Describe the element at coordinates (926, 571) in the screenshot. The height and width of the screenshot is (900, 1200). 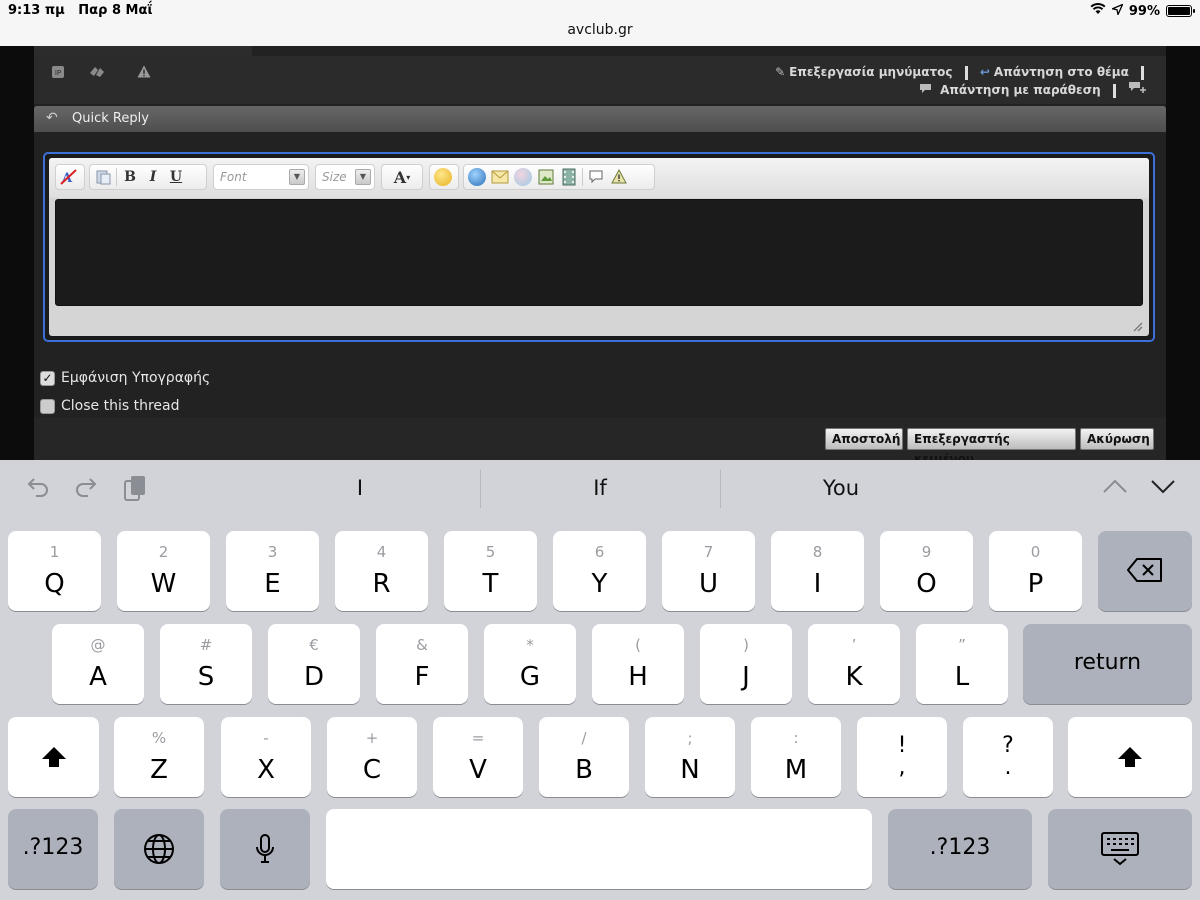
I see `key-o: 9O` at that location.